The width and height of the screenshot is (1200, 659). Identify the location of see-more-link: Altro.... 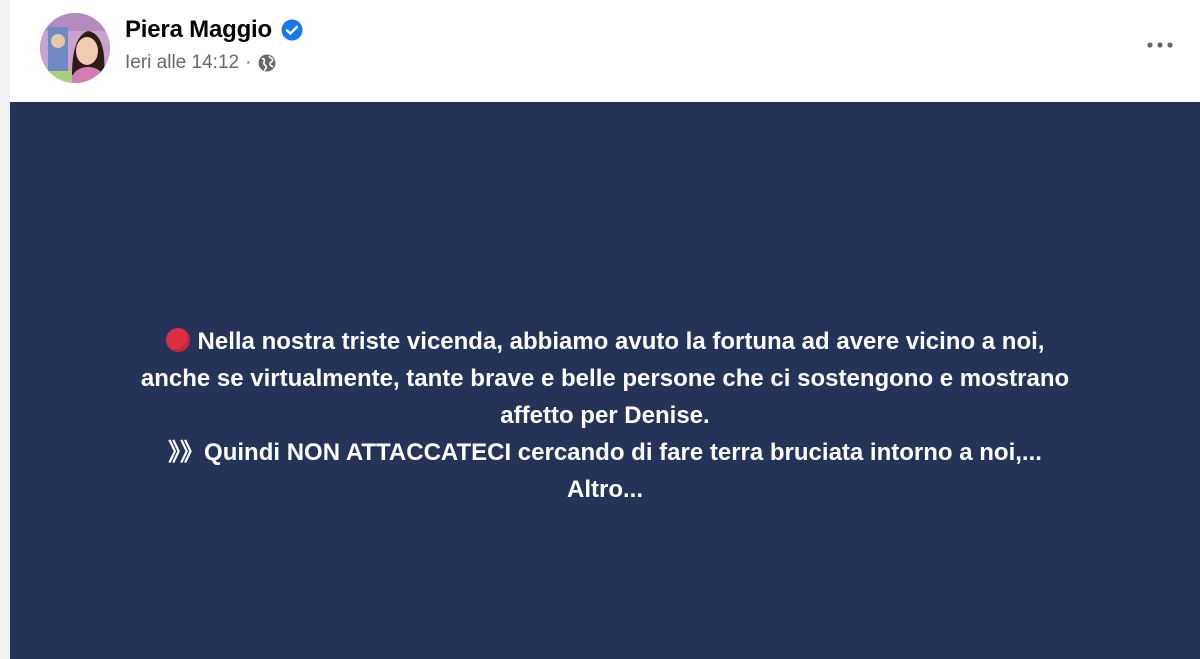
(605, 489).